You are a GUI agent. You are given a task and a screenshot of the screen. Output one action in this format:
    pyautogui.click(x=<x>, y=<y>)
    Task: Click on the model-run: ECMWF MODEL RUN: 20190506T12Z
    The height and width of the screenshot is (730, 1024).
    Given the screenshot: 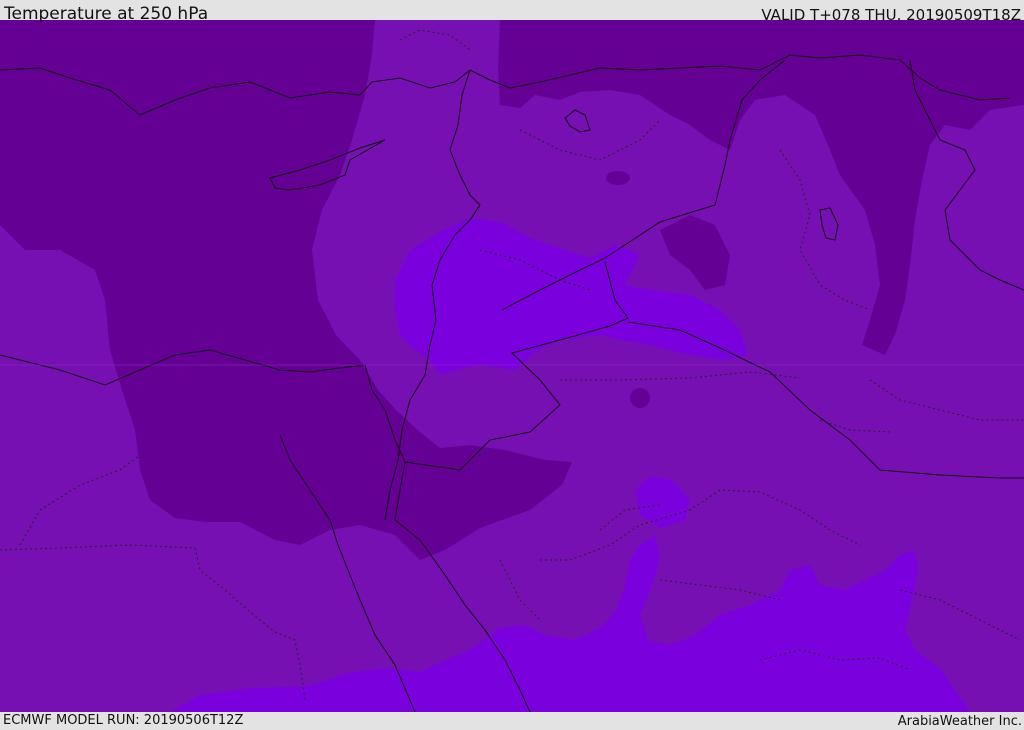 What is the action you would take?
    pyautogui.click(x=123, y=720)
    